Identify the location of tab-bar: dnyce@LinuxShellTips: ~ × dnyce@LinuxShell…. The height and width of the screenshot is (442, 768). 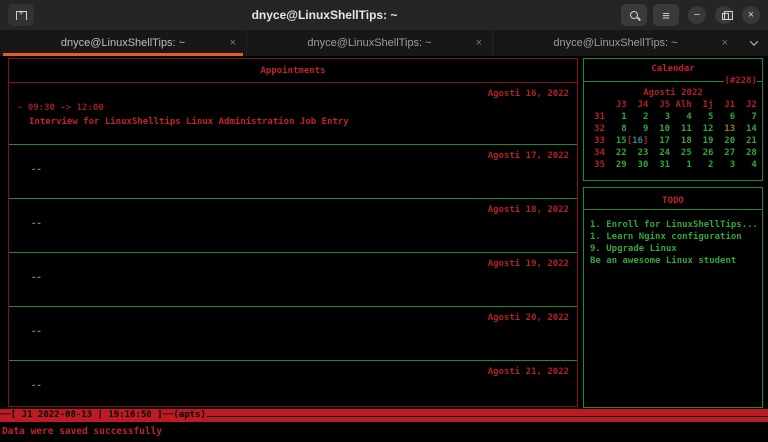
(384, 43).